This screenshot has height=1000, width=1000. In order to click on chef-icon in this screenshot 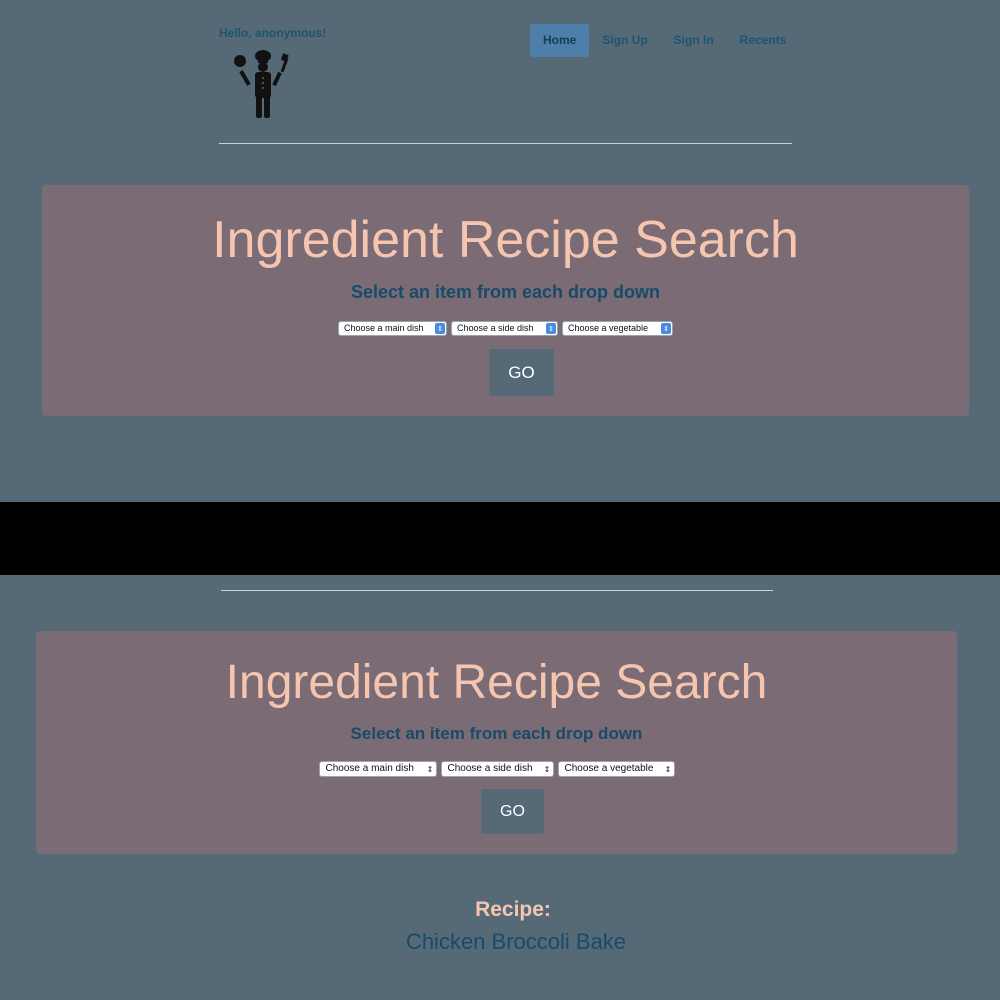, I will do `click(262, 84)`.